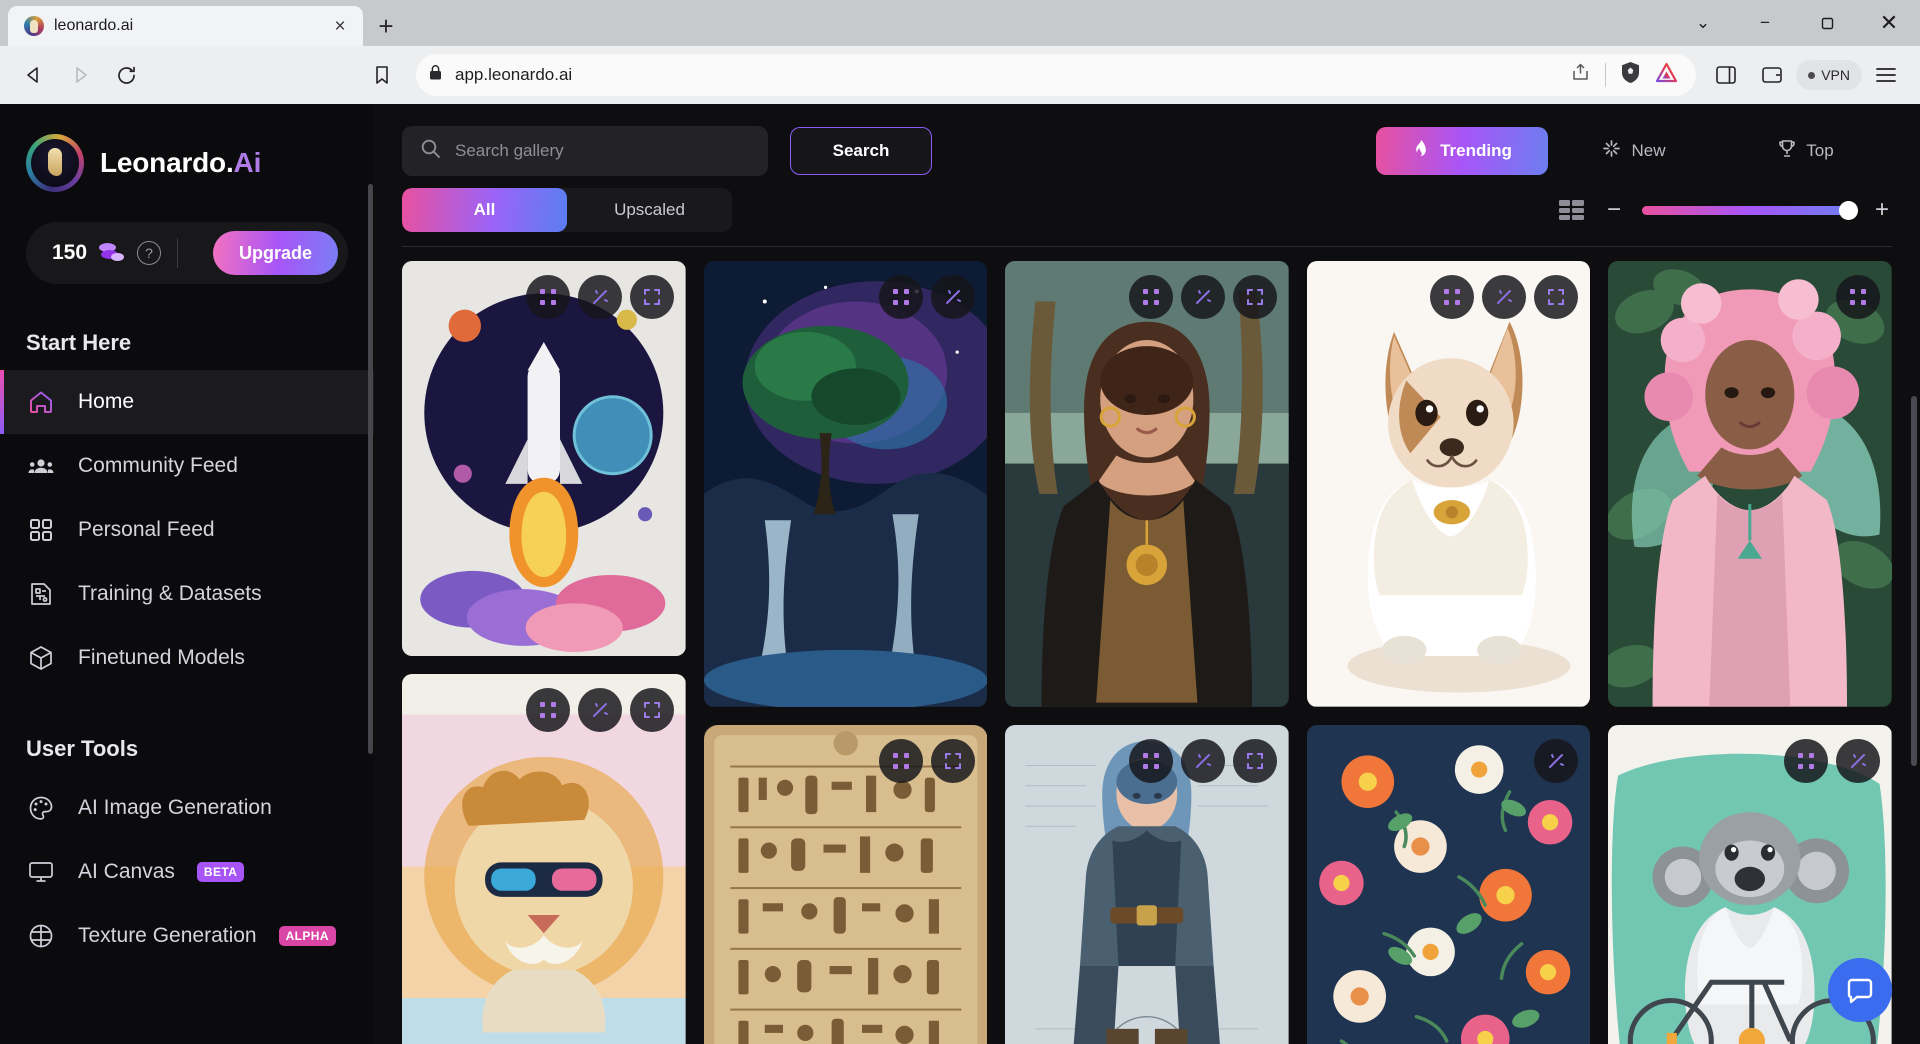 The width and height of the screenshot is (1920, 1044). I want to click on back-arrow-icon, so click(34, 75).